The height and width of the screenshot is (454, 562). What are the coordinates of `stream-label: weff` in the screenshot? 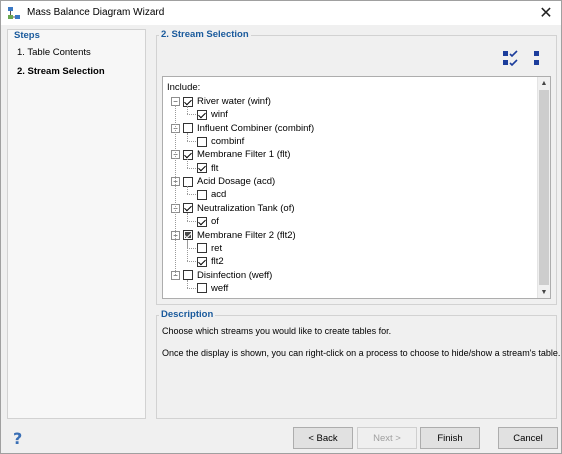 It's located at (220, 288).